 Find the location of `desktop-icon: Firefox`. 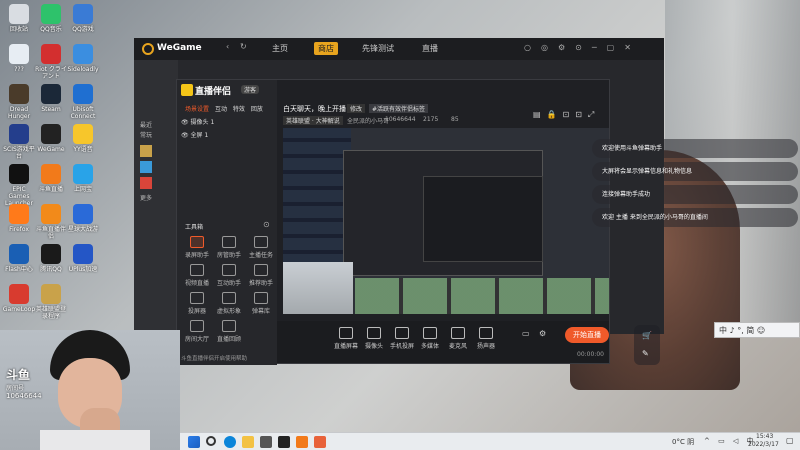

desktop-icon: Firefox is located at coordinates (19, 218).